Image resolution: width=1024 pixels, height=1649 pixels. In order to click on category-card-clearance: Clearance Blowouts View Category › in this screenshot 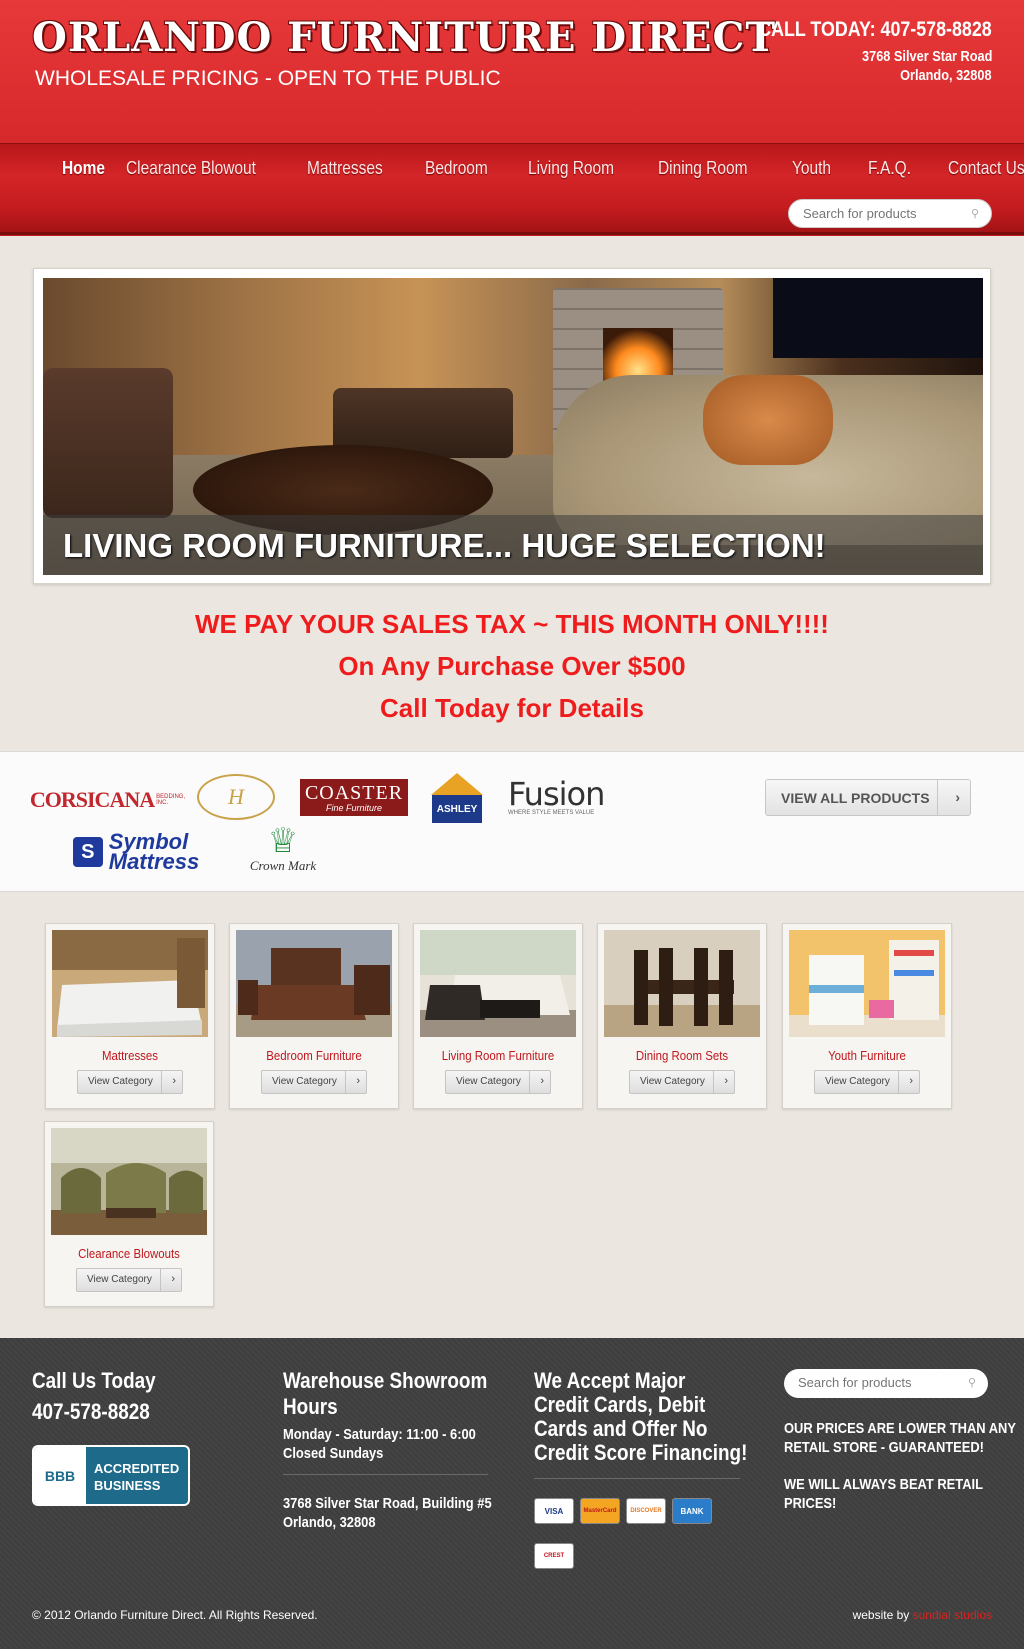, I will do `click(129, 1214)`.